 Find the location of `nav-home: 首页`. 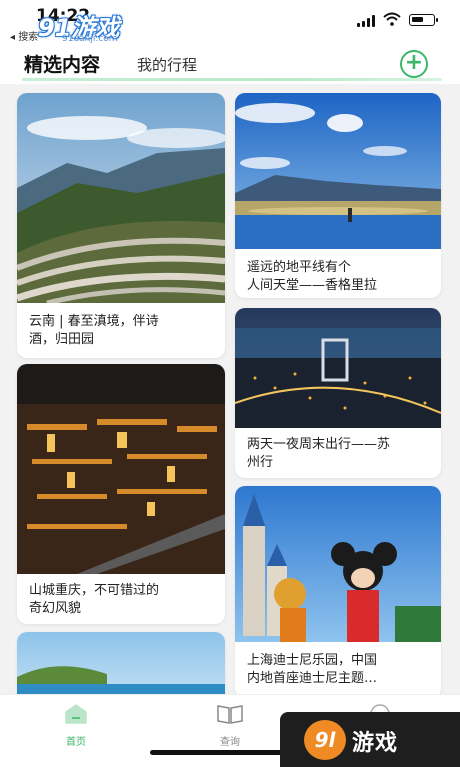

nav-home: 首页 is located at coordinates (76, 725).